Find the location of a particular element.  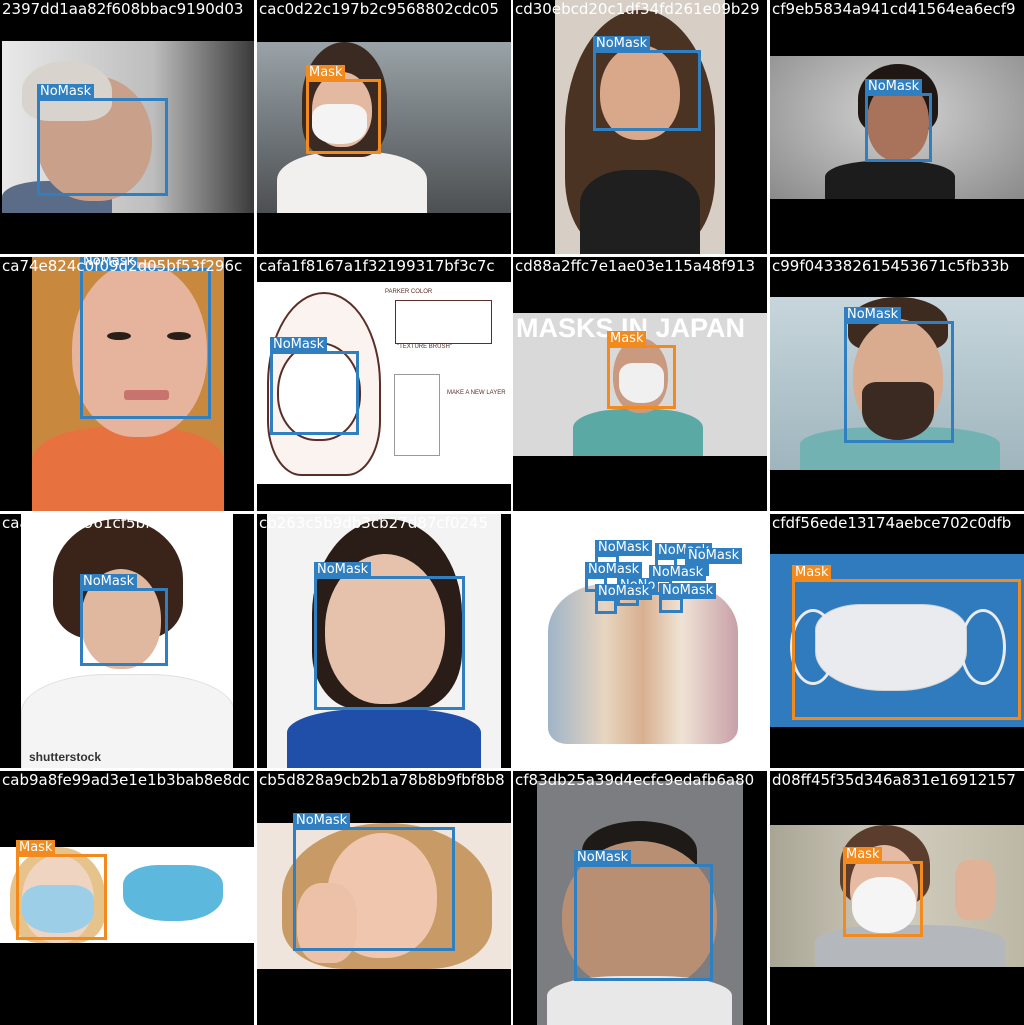

tile-title: caaca8ba4961cf5bf7f62f7287 is located at coordinates (115, 523).